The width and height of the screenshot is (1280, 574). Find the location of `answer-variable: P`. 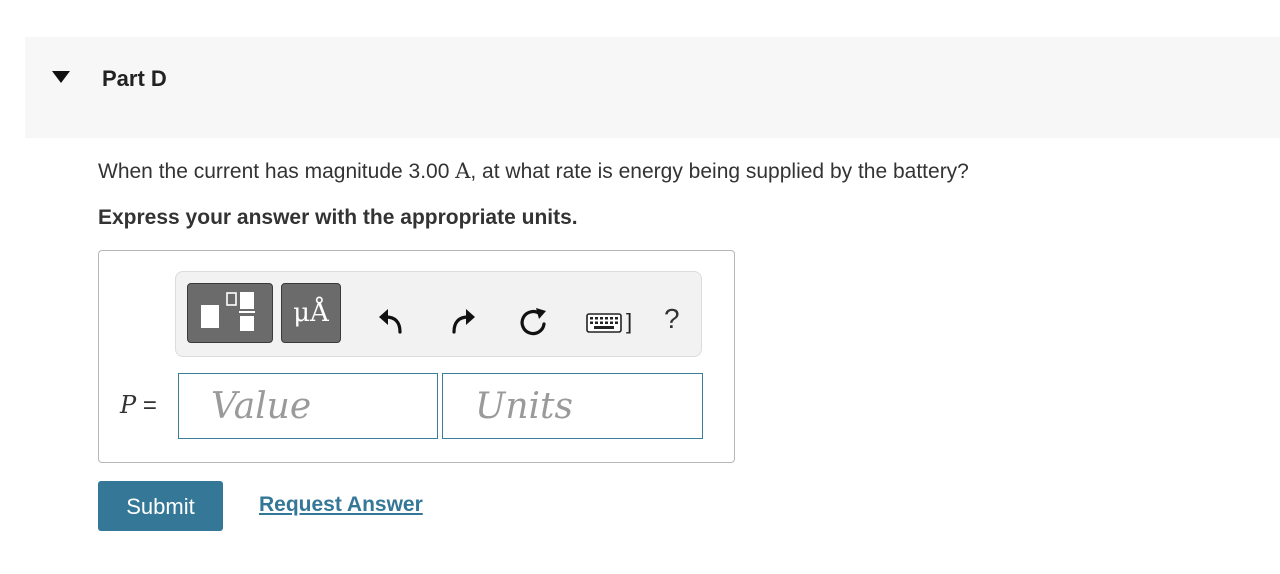

answer-variable: P is located at coordinates (128, 405).